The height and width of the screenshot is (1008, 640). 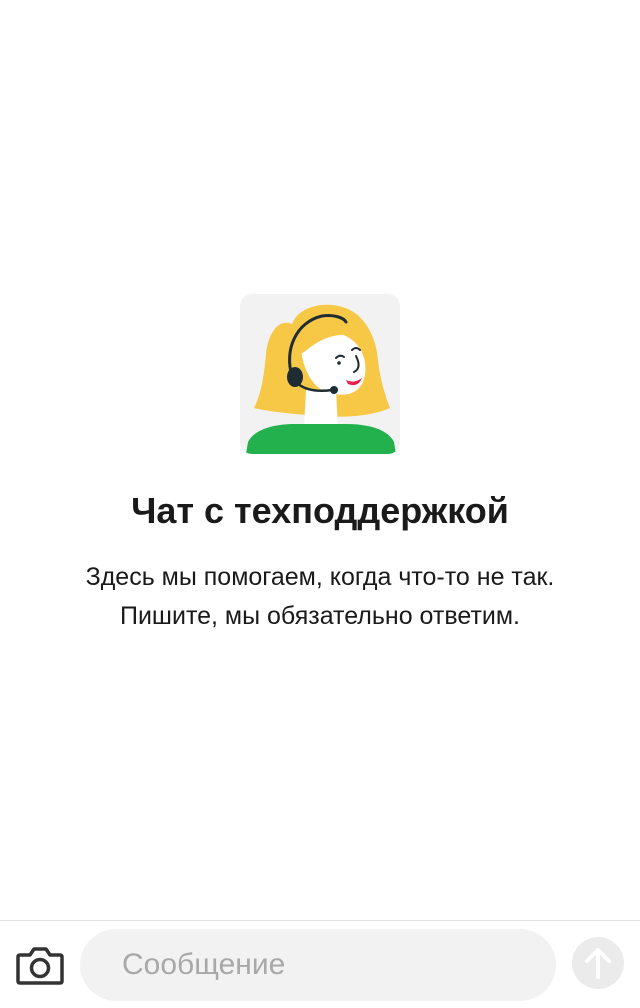 I want to click on arrow-up-icon, so click(x=598, y=963).